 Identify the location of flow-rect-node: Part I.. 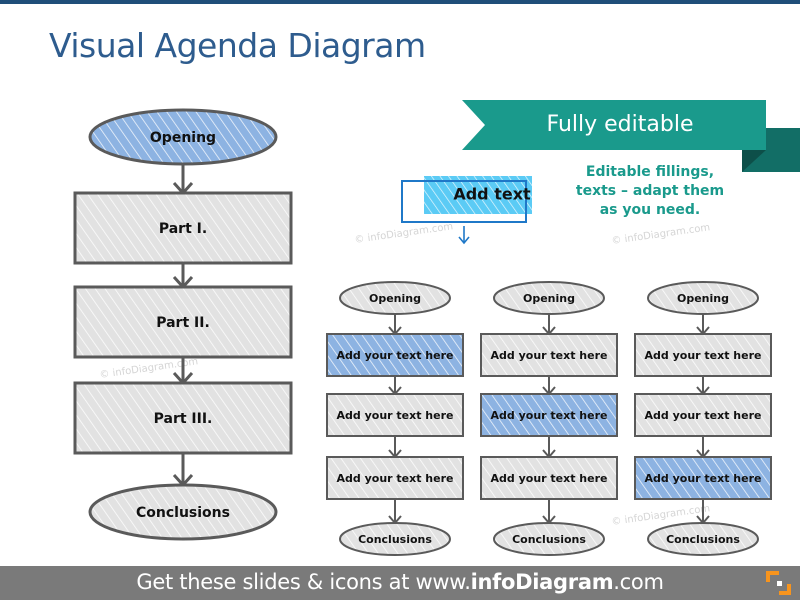
(183, 228).